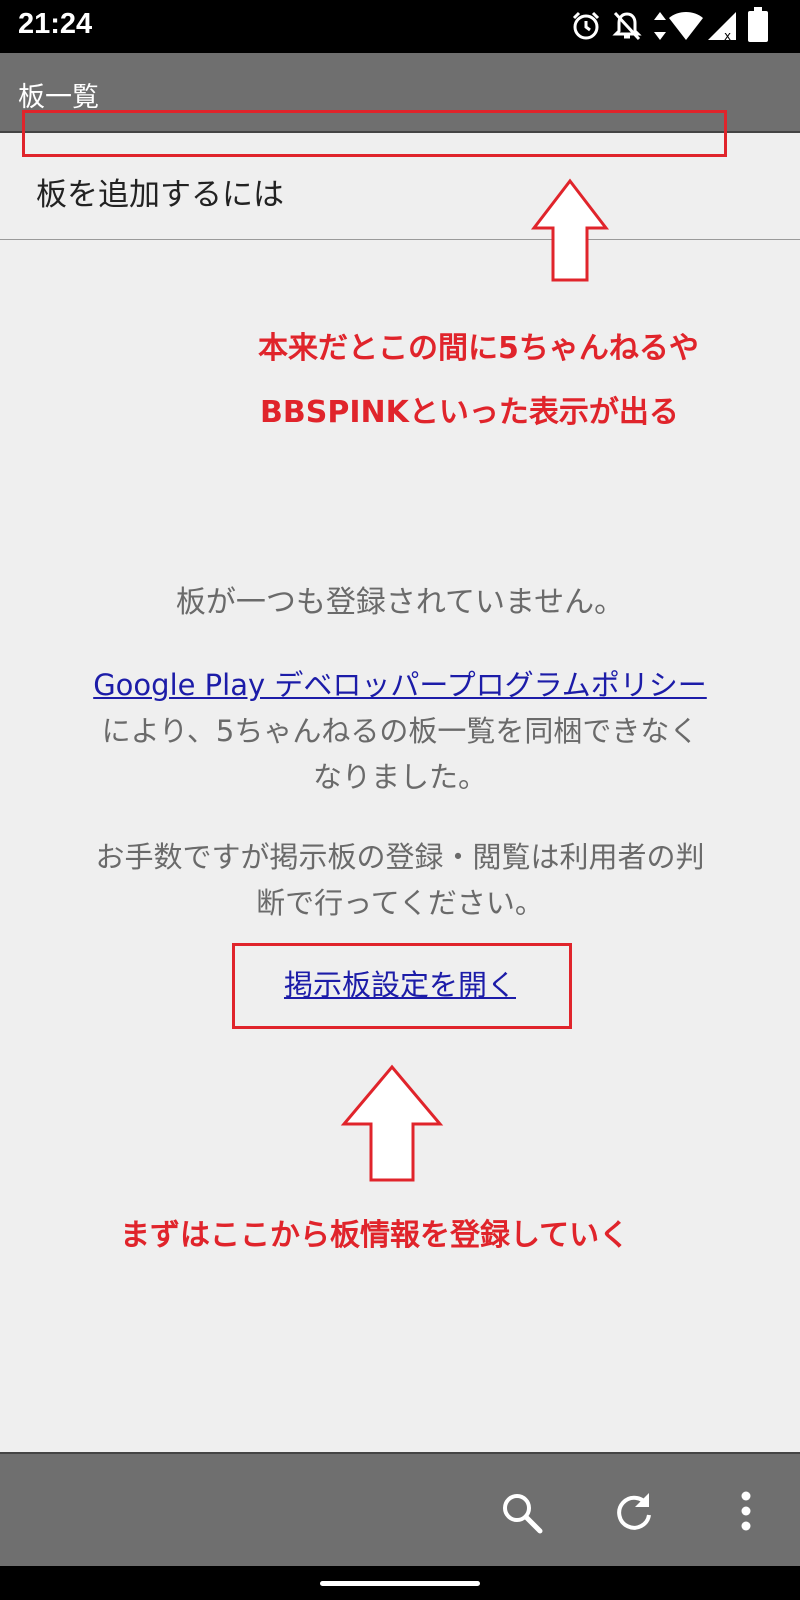 This screenshot has height=1600, width=800. I want to click on annotation-bottom-note: まずはここから板情報を登録していく, so click(375, 1235).